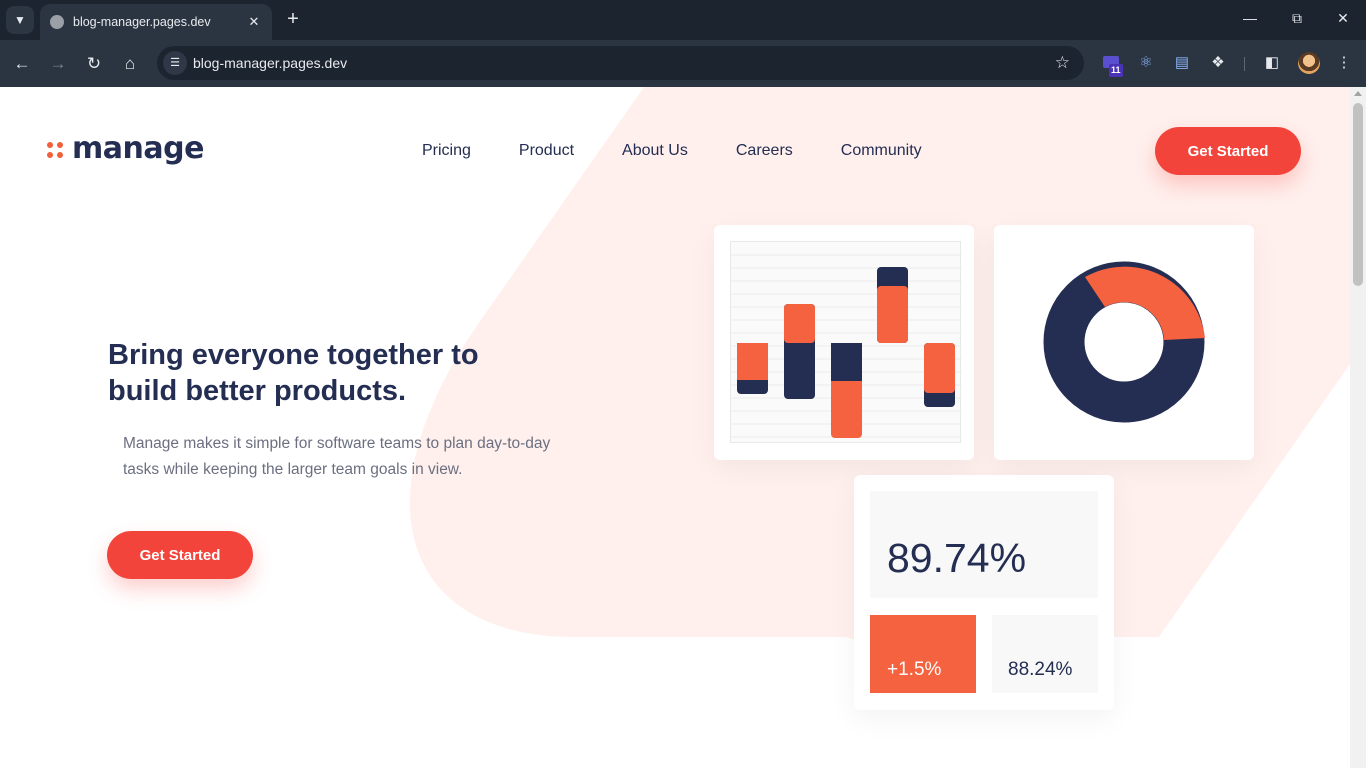  What do you see at coordinates (914, 669) in the screenshot?
I see `metric-change-value: +1.5%` at bounding box center [914, 669].